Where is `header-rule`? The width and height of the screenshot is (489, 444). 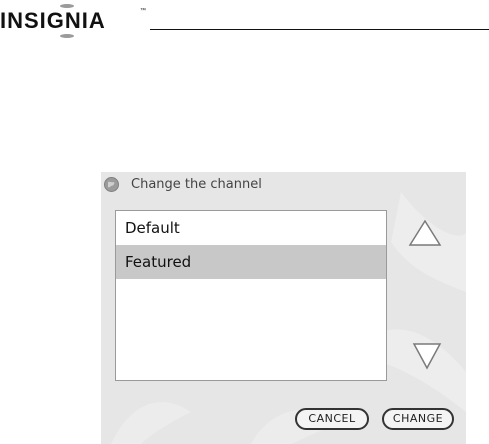
header-rule is located at coordinates (319, 29).